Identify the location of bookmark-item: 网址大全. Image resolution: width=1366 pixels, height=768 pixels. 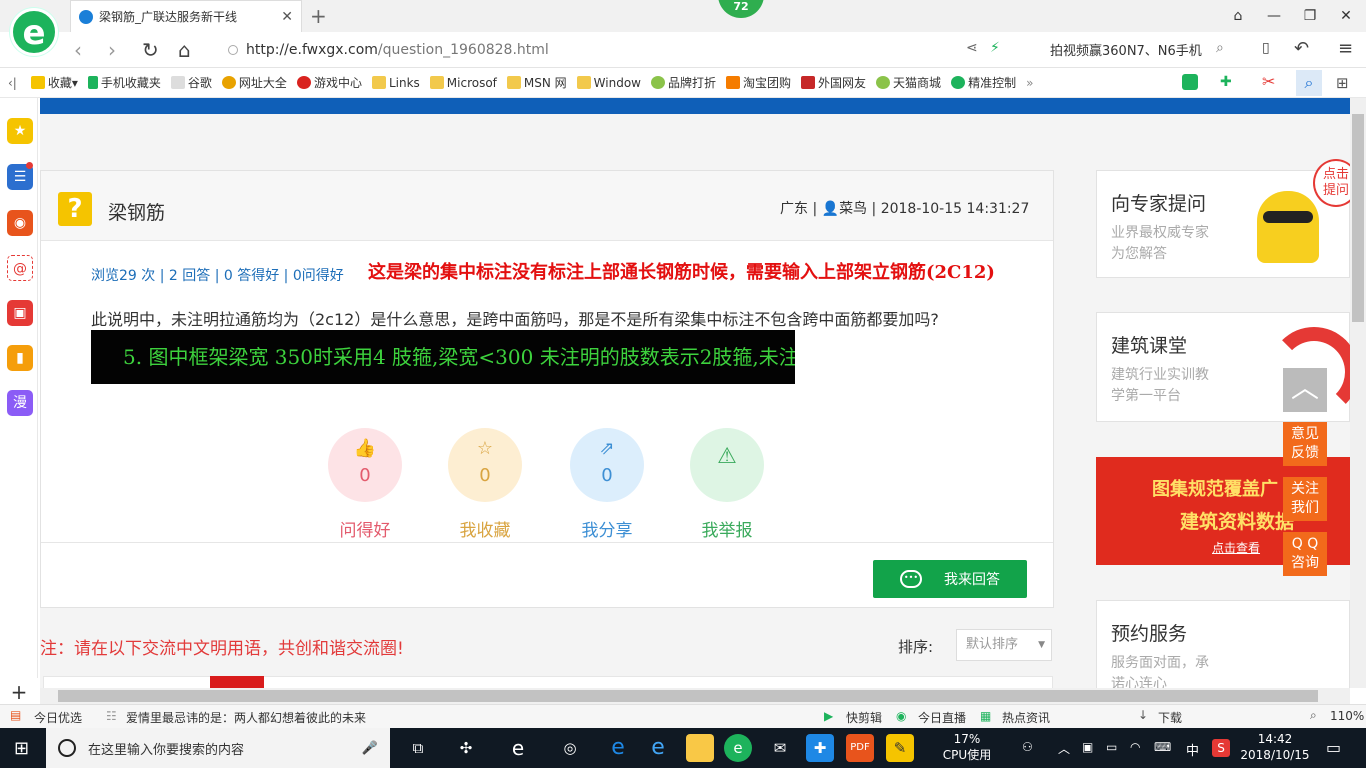
(254, 82).